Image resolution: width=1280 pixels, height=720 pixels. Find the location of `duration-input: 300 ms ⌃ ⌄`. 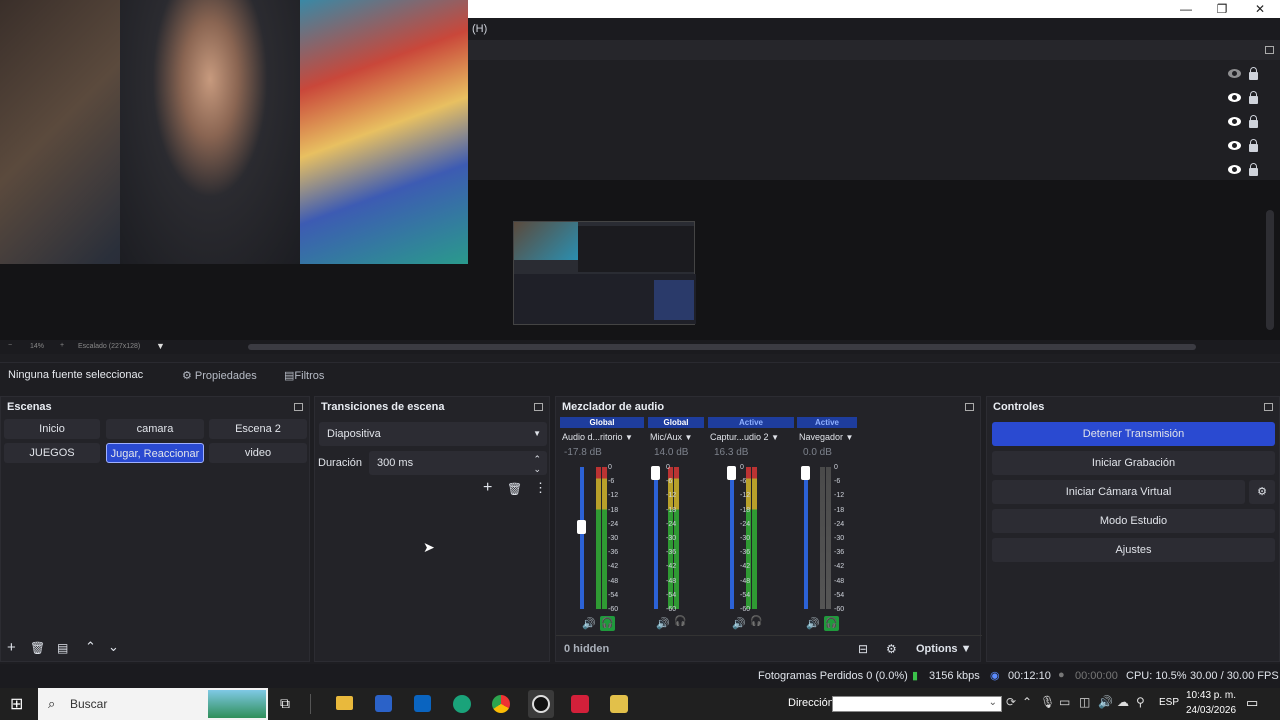

duration-input: 300 ms ⌃ ⌄ is located at coordinates (458, 463).